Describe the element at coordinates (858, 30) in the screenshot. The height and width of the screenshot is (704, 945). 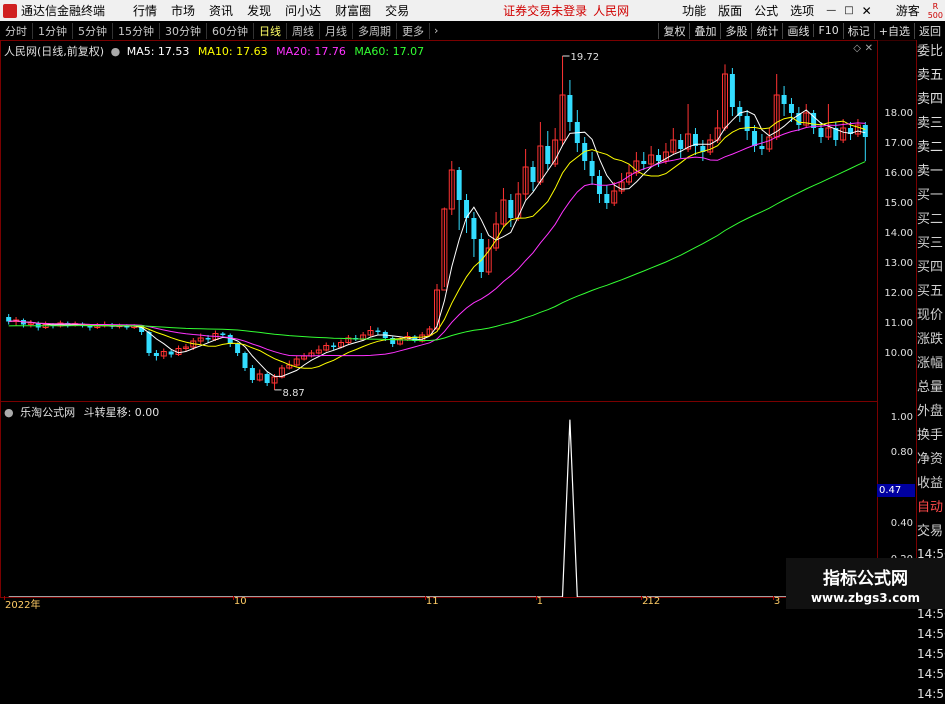
I see `tool-biaoji: 标记` at that location.